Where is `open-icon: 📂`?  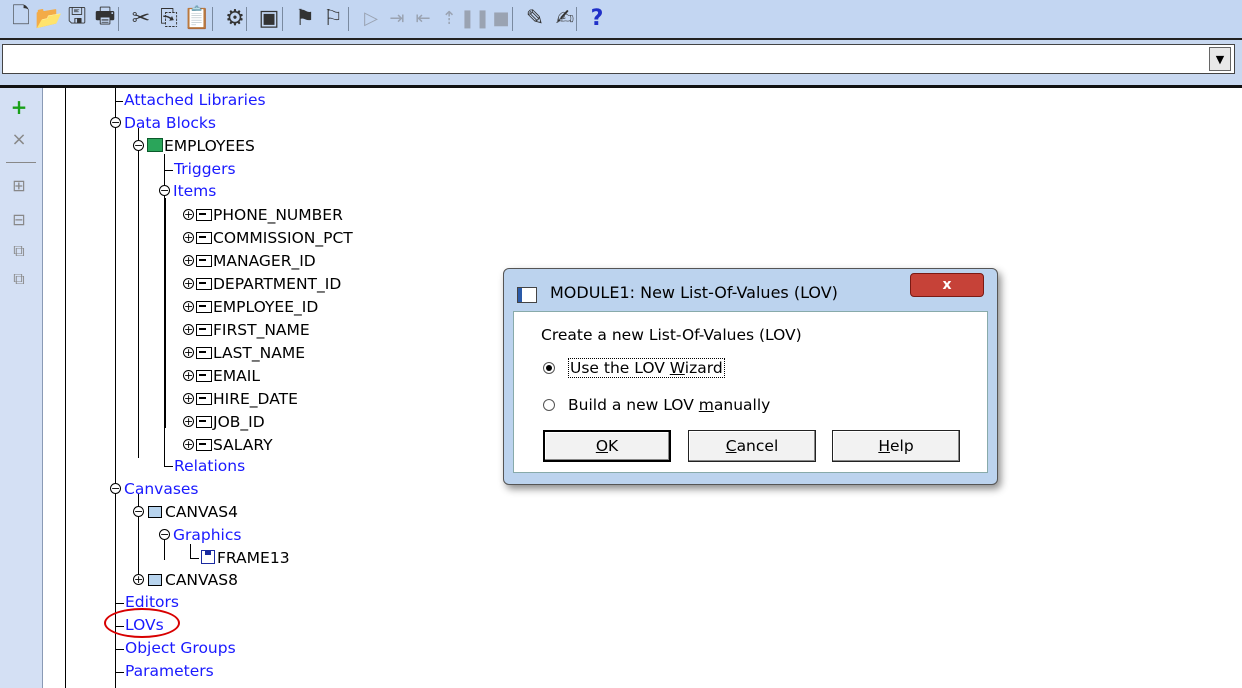
open-icon: 📂 is located at coordinates (48, 18).